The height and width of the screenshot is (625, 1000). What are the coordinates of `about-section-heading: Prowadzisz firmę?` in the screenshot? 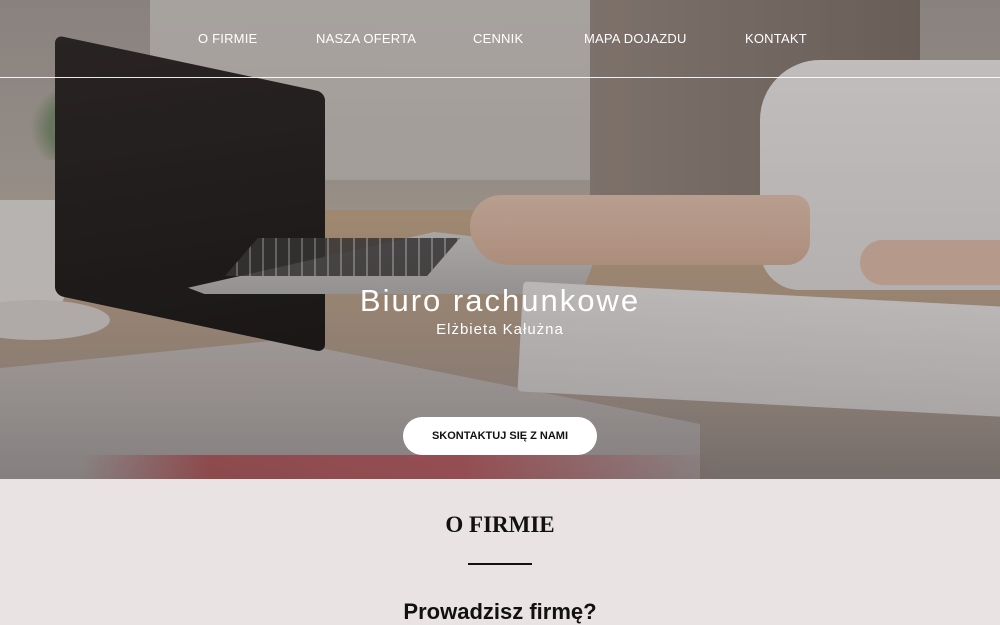 It's located at (500, 611).